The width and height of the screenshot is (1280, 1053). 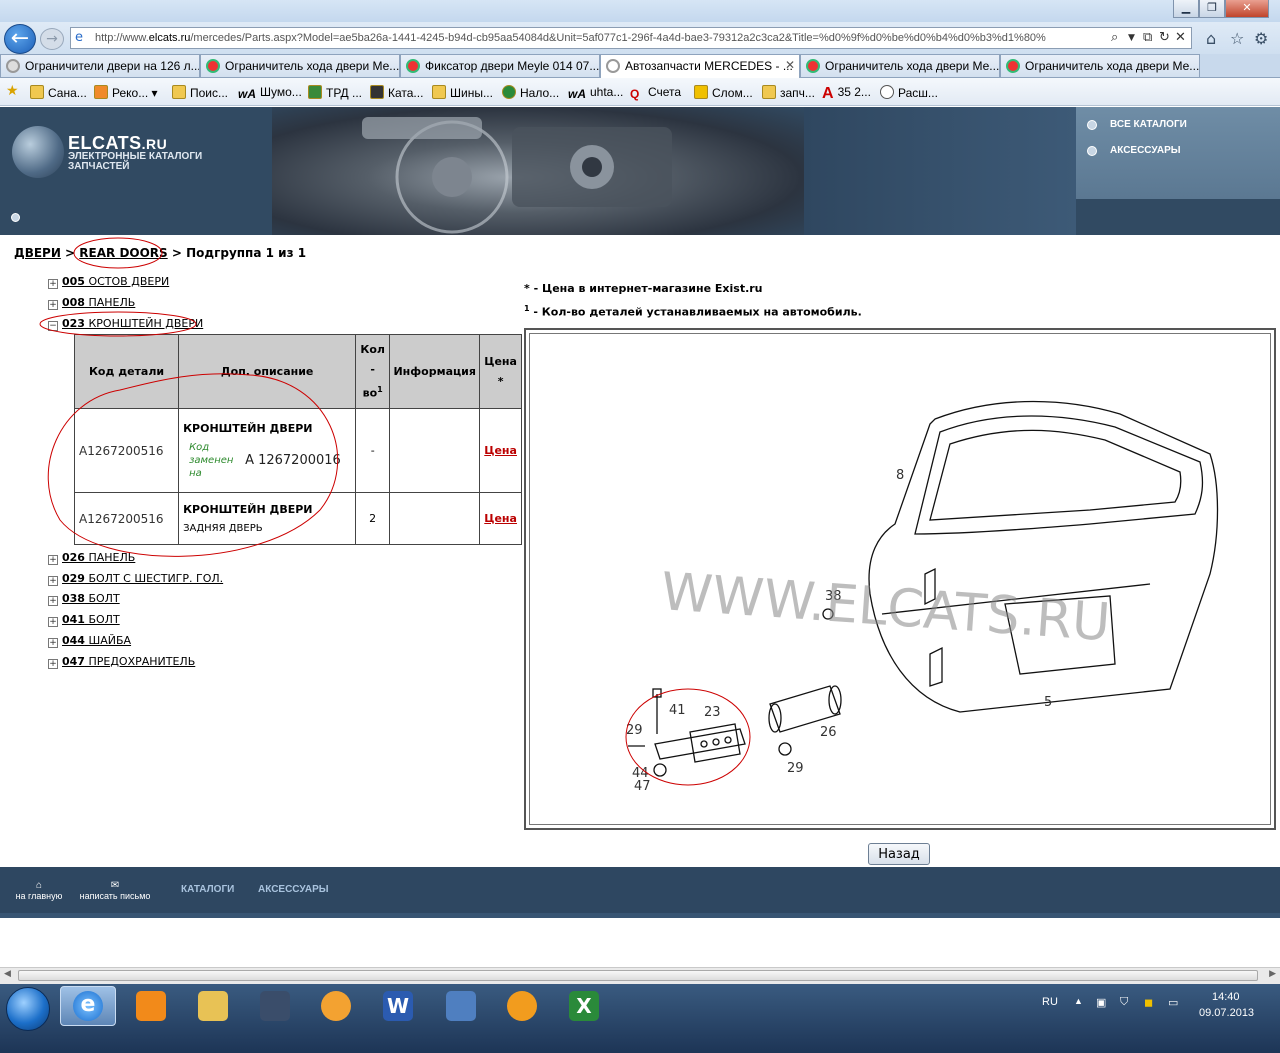 What do you see at coordinates (1124, 1002) in the screenshot?
I see `tray-icon: ⛉` at bounding box center [1124, 1002].